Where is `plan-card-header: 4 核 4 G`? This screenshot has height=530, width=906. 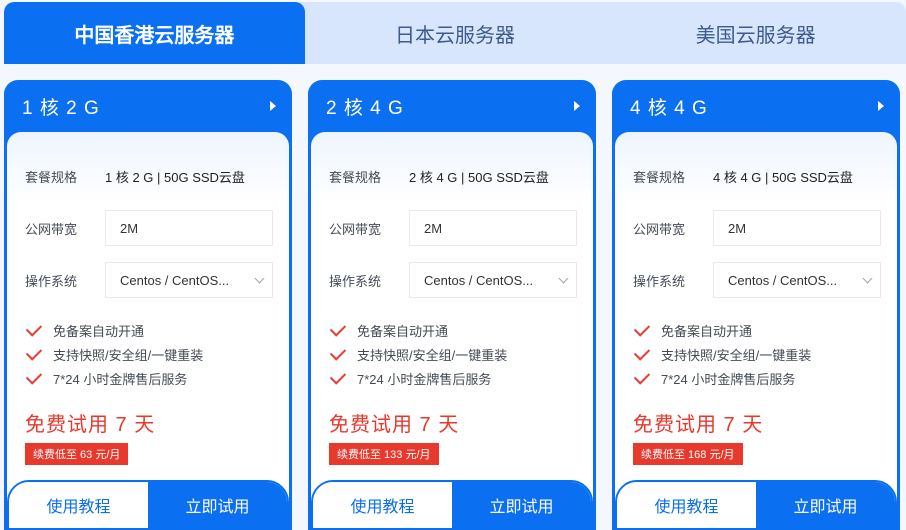
plan-card-header: 4 核 4 G is located at coordinates (756, 106).